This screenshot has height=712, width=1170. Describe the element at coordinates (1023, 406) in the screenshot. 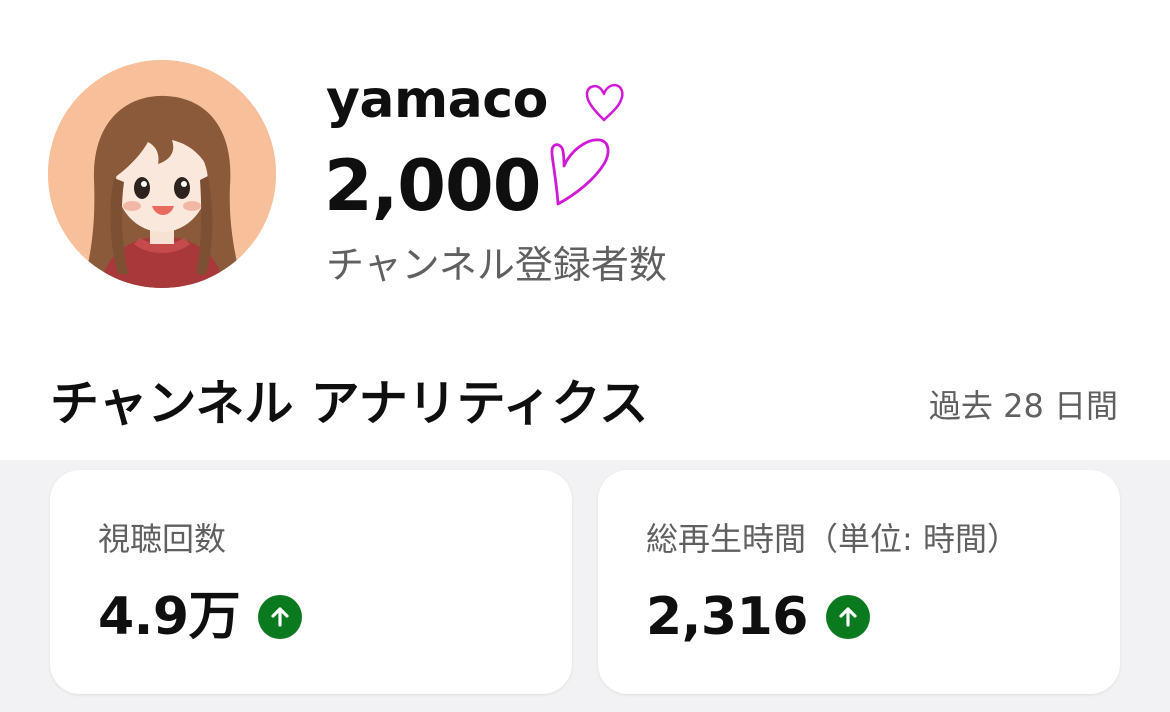

I see `analytics-period: 過去 28 日間` at that location.